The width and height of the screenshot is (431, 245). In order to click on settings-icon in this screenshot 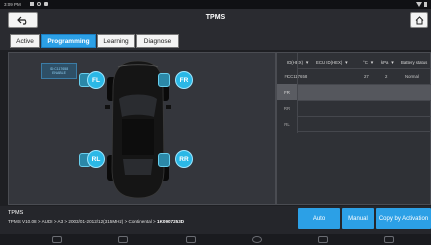, I will do `click(46, 4)`.